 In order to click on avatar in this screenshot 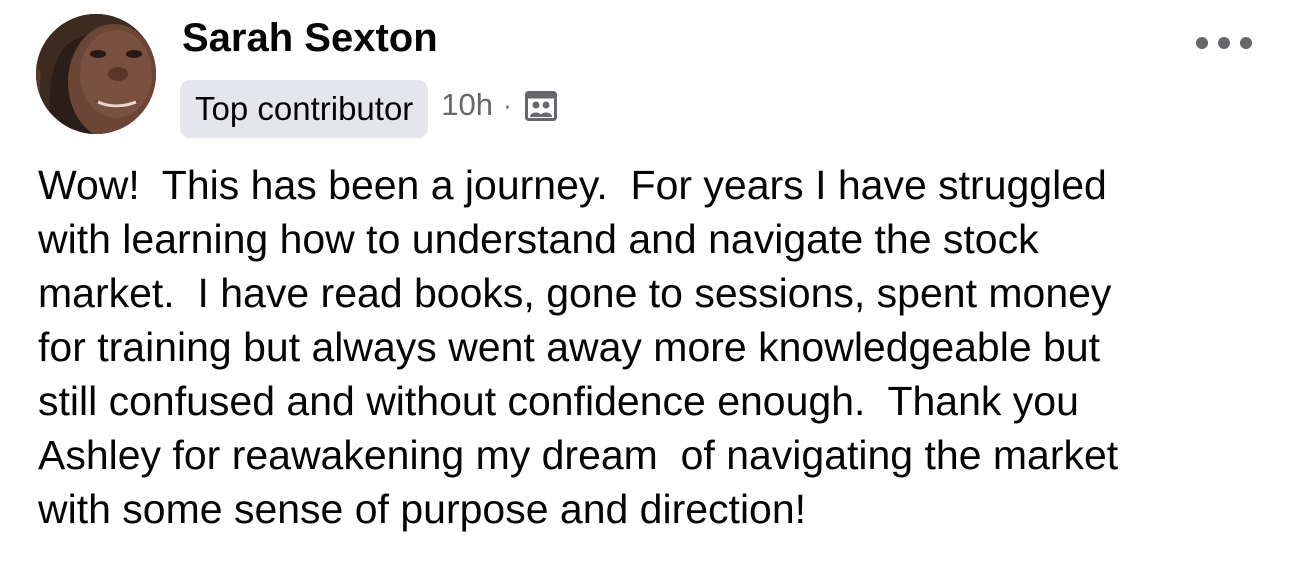, I will do `click(96, 74)`.